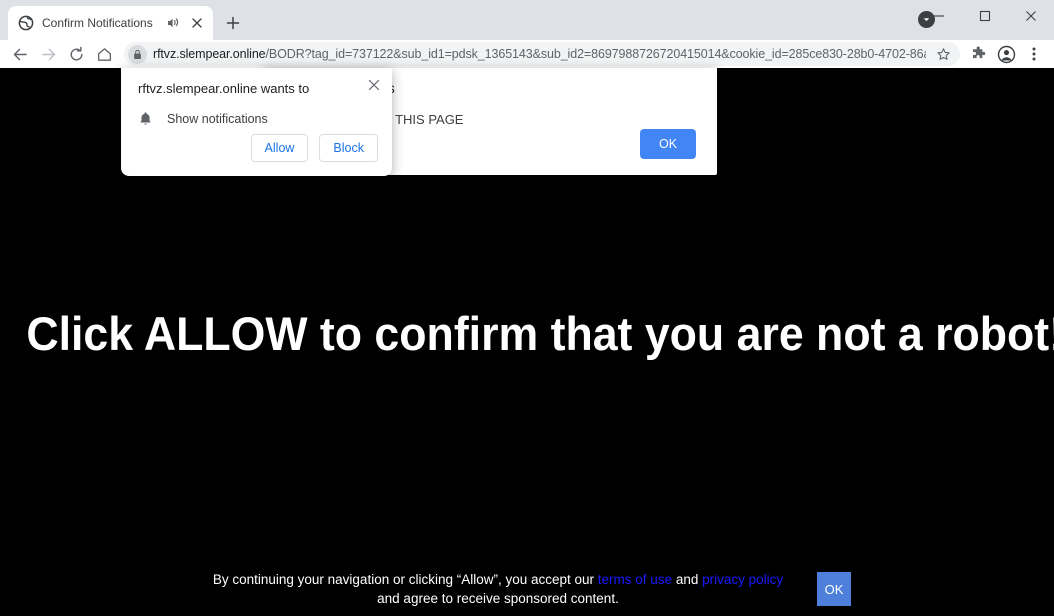 Image resolution: width=1054 pixels, height=616 pixels. I want to click on consent-text-part2: and, so click(687, 579).